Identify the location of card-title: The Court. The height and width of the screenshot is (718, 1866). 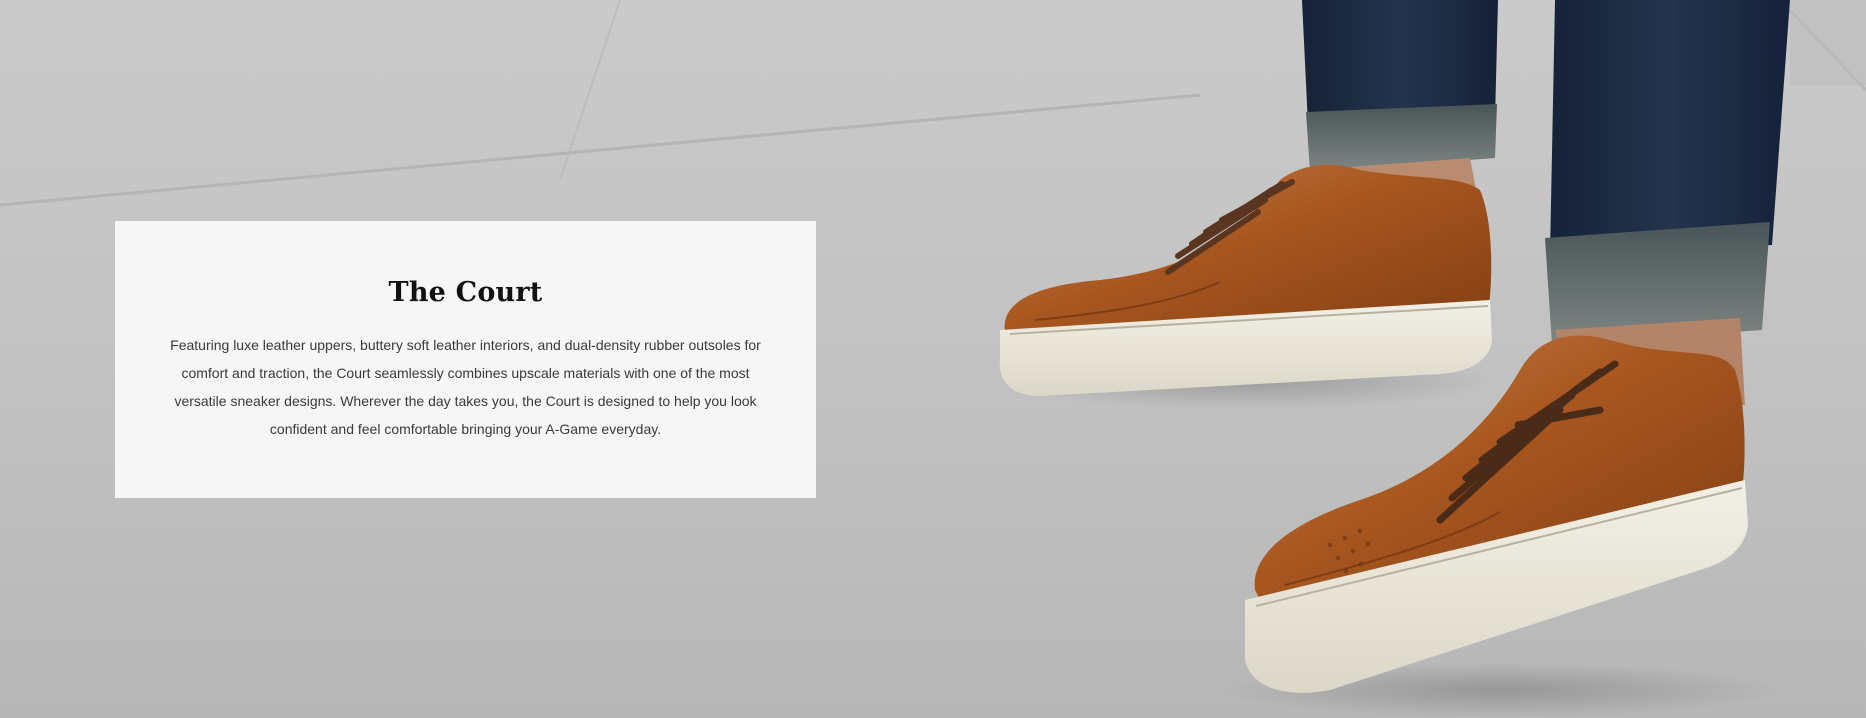
(465, 292).